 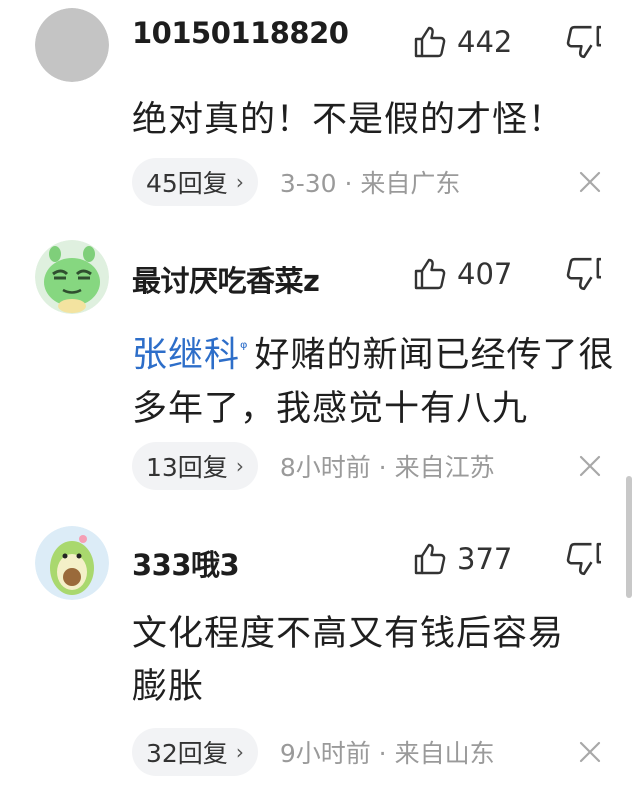 What do you see at coordinates (187, 467) in the screenshot?
I see `reply-count: 13回复` at bounding box center [187, 467].